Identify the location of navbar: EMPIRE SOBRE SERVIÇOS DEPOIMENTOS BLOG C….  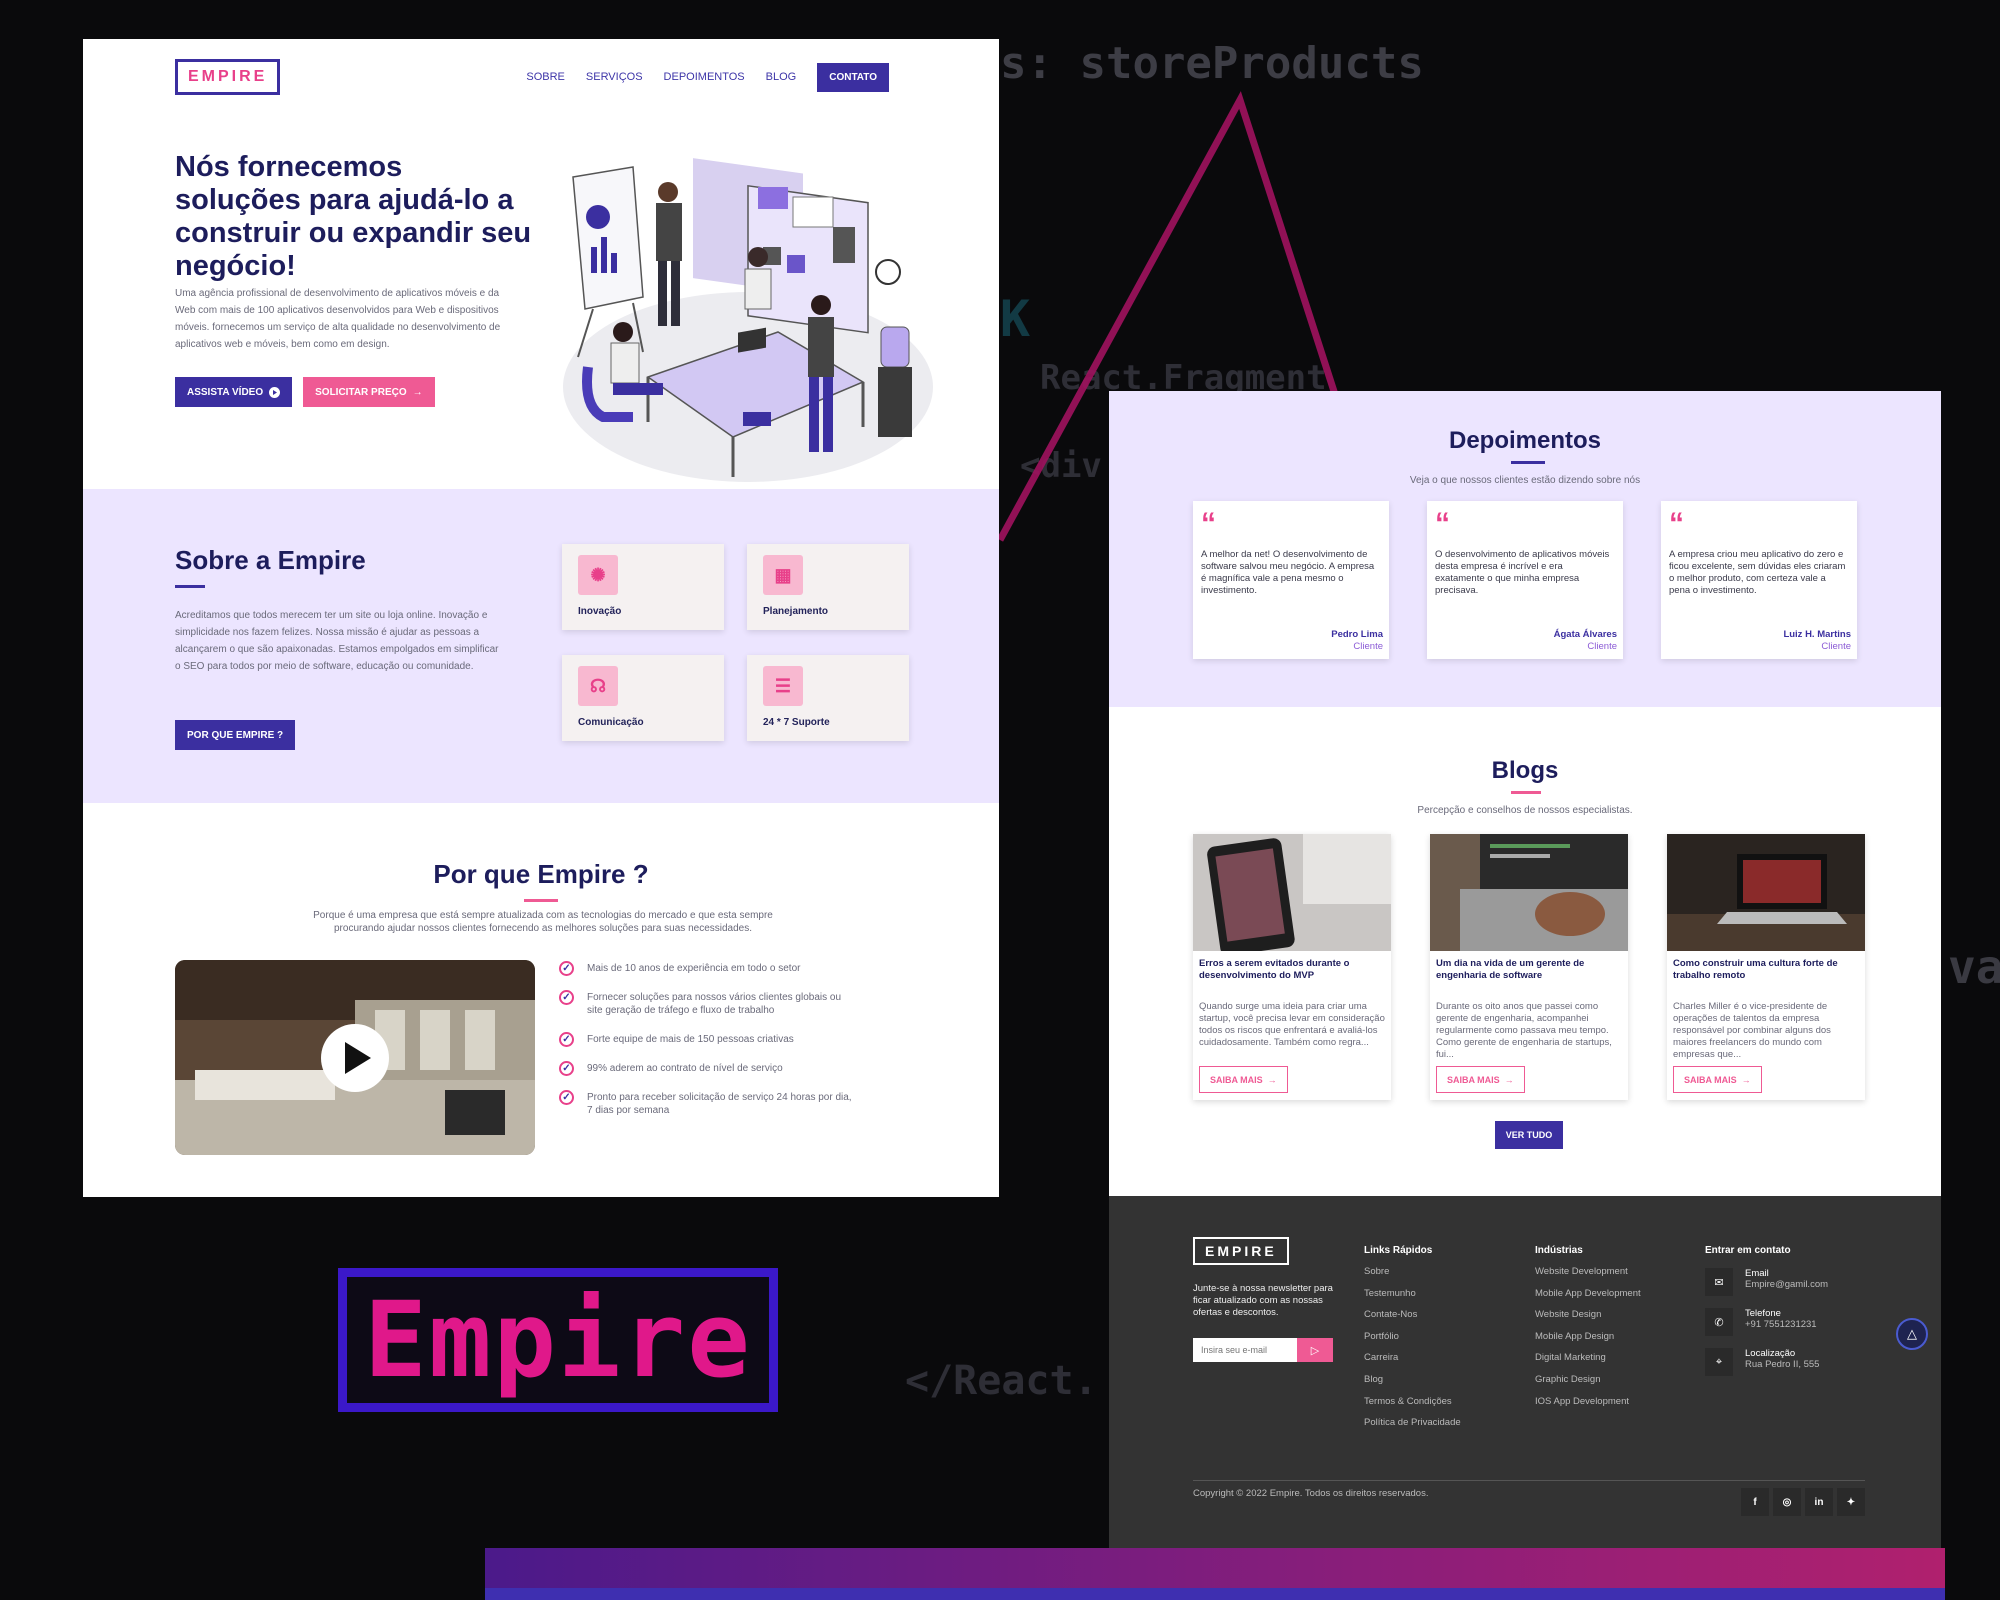
(532, 77).